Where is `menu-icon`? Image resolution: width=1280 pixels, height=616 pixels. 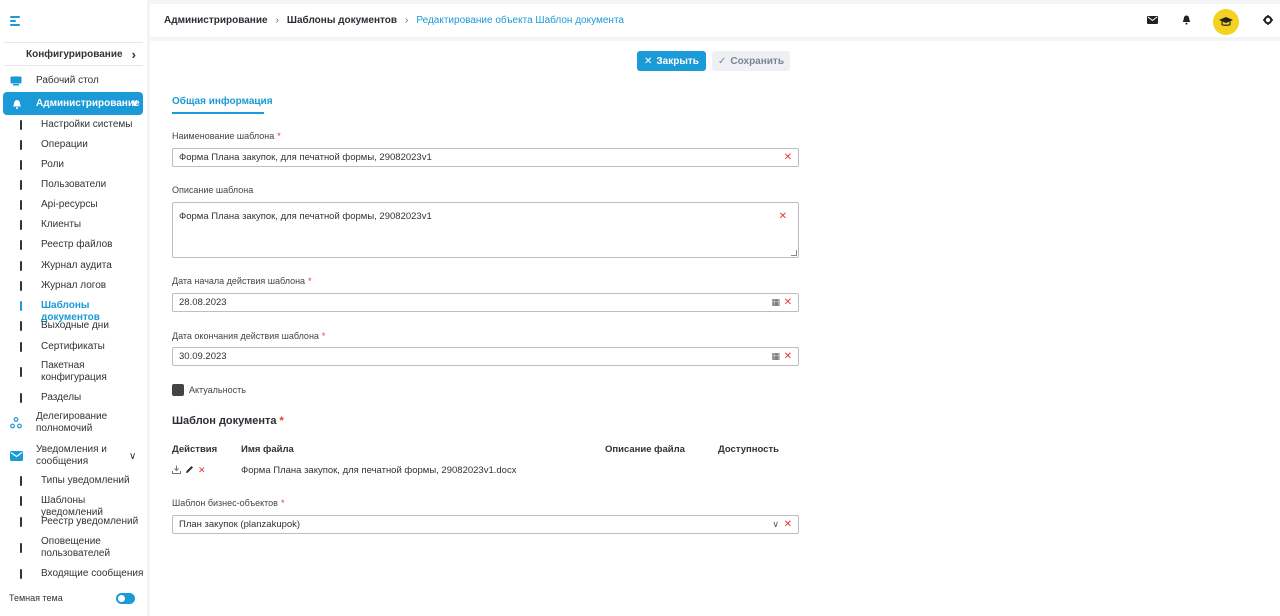 menu-icon is located at coordinates (18, 22).